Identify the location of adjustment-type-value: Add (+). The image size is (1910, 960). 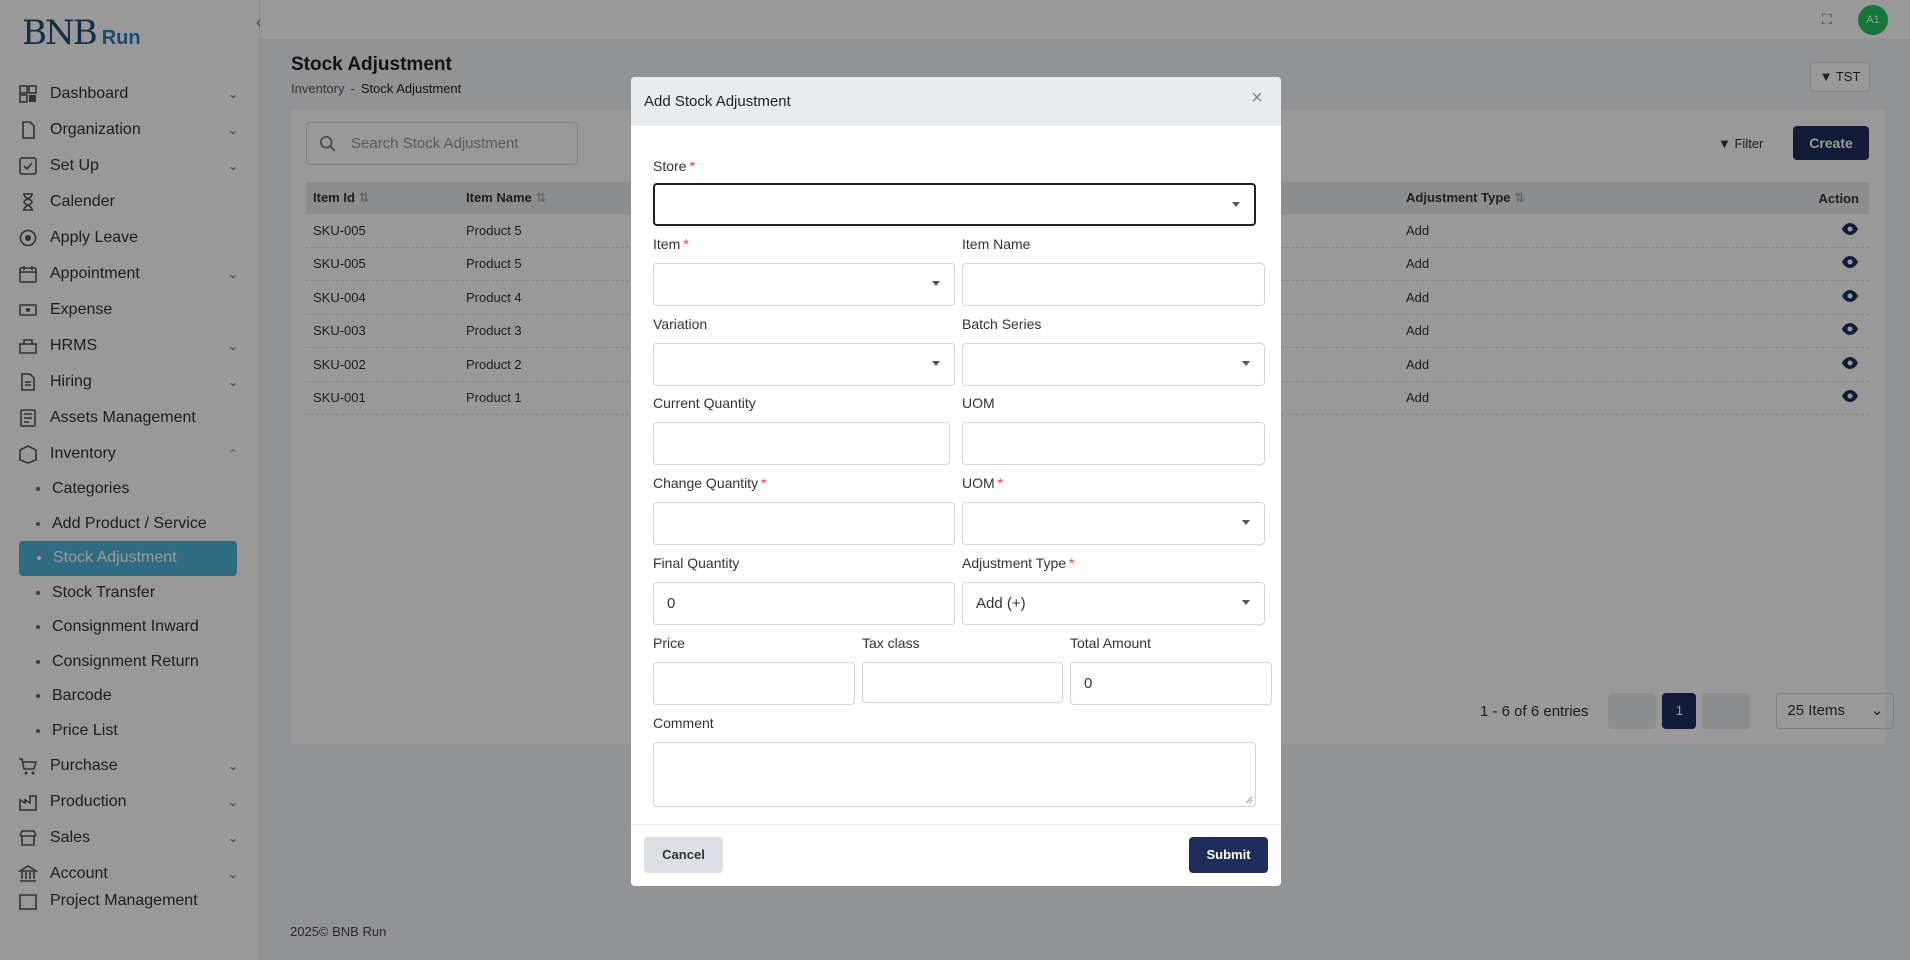
(1001, 603).